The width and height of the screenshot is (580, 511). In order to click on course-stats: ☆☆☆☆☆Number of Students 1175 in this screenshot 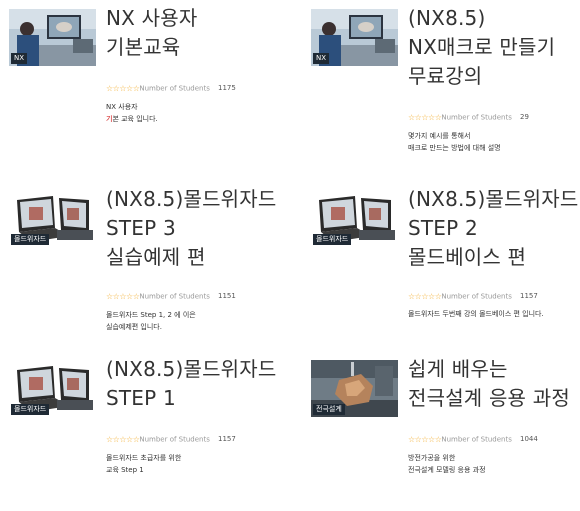, I will do `click(195, 90)`.